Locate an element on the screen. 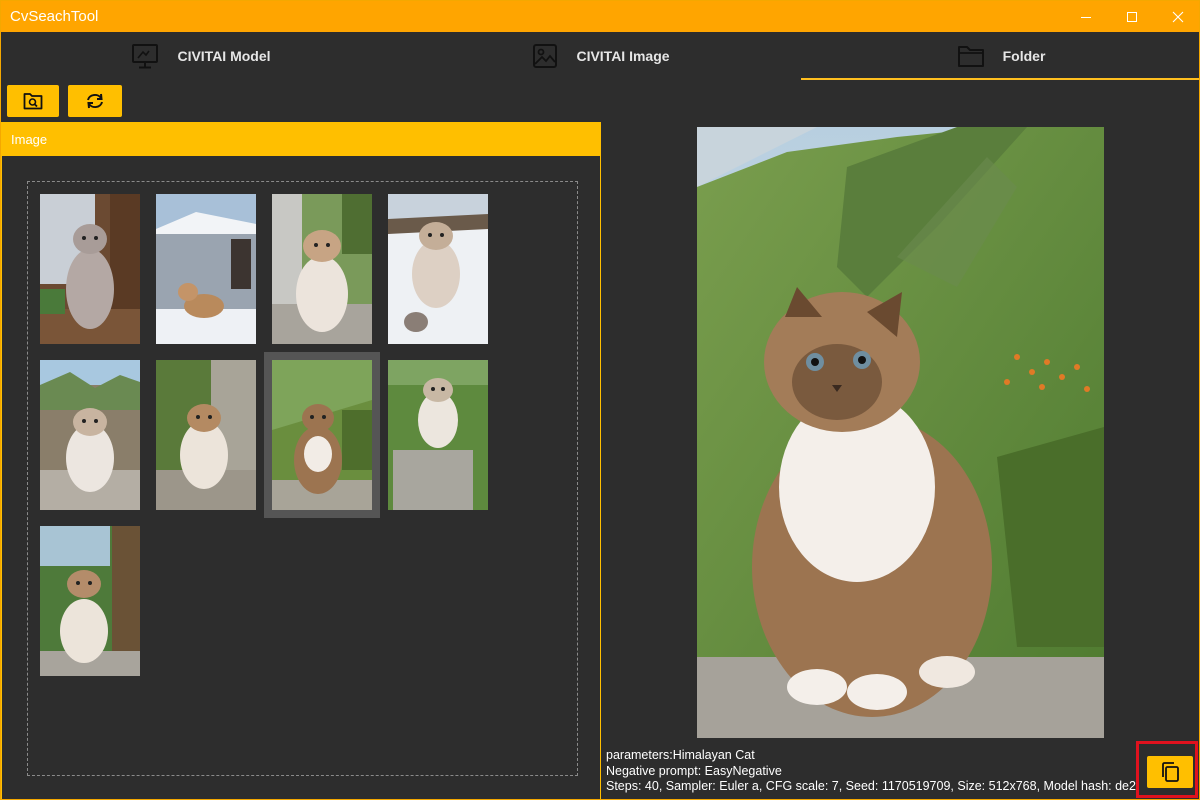 Image resolution: width=1200 pixels, height=800 pixels. tab-civitai-model: CIVITAI Model is located at coordinates (201, 56).